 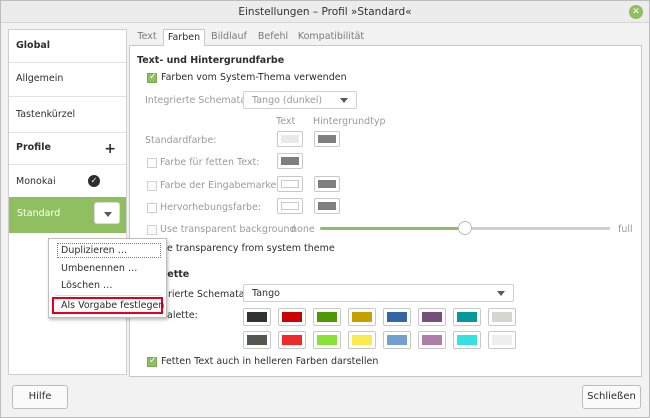 I want to click on use-system-theme-label: Farben vom System-Thema verwenden, so click(x=254, y=77).